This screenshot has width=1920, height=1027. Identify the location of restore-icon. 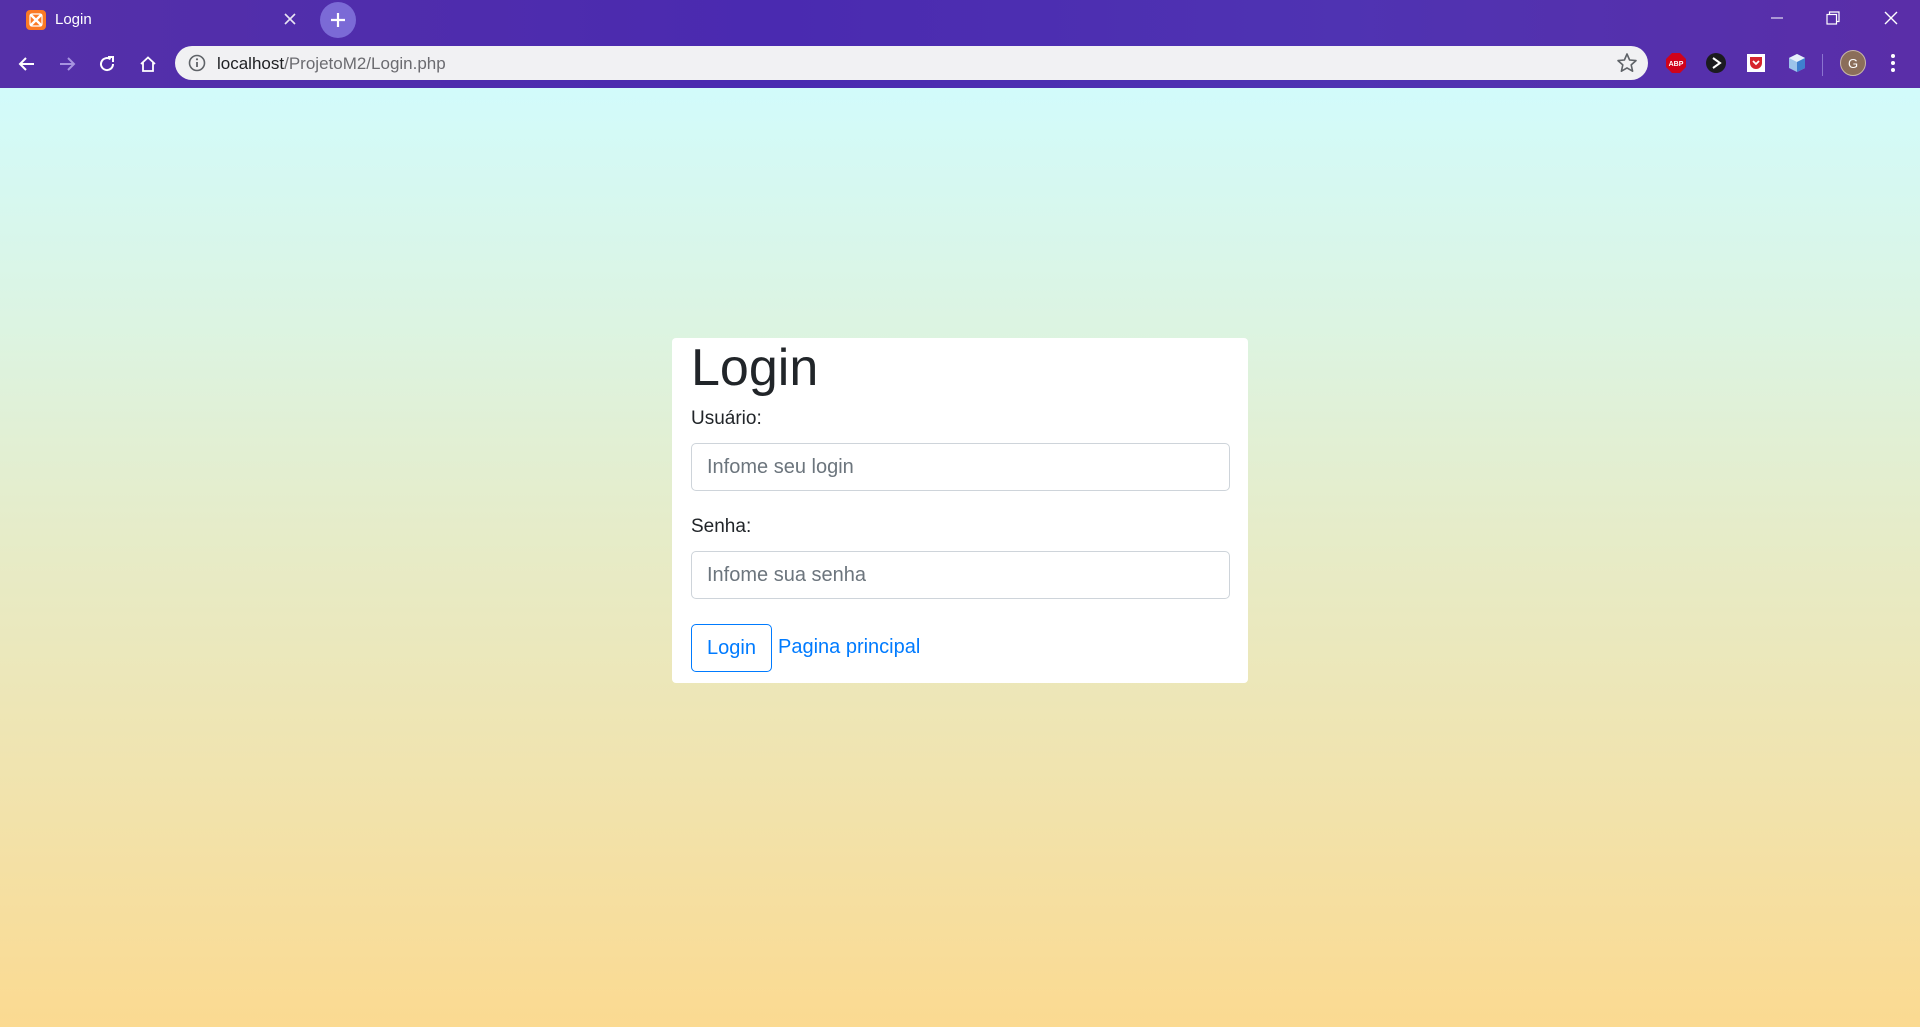
(1833, 18).